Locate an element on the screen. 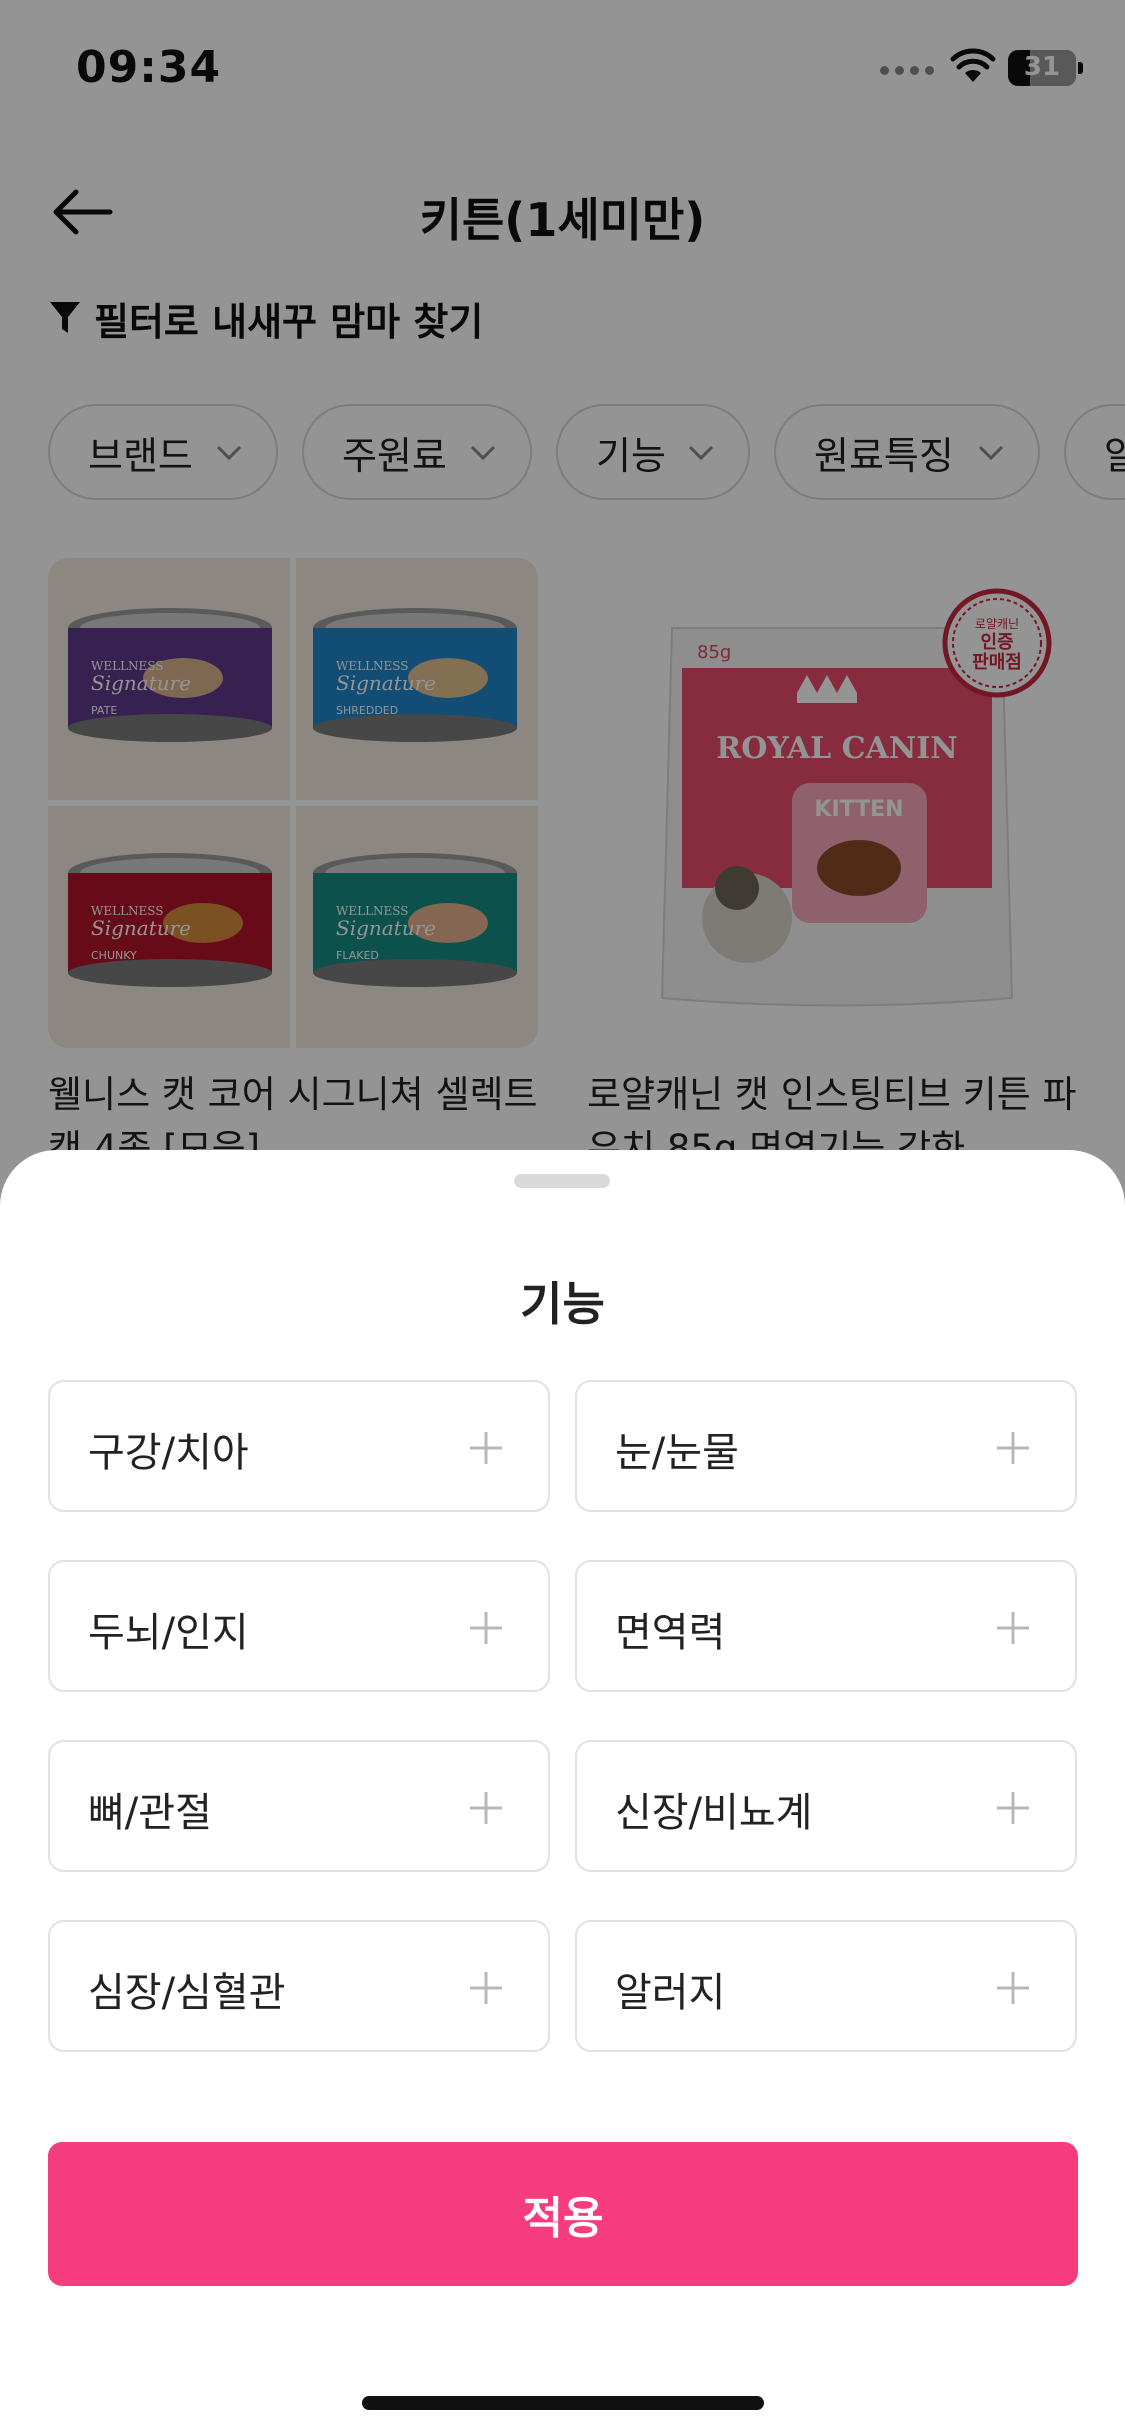 This screenshot has height=2436, width=1125. sheet-drag-handle is located at coordinates (562, 1181).